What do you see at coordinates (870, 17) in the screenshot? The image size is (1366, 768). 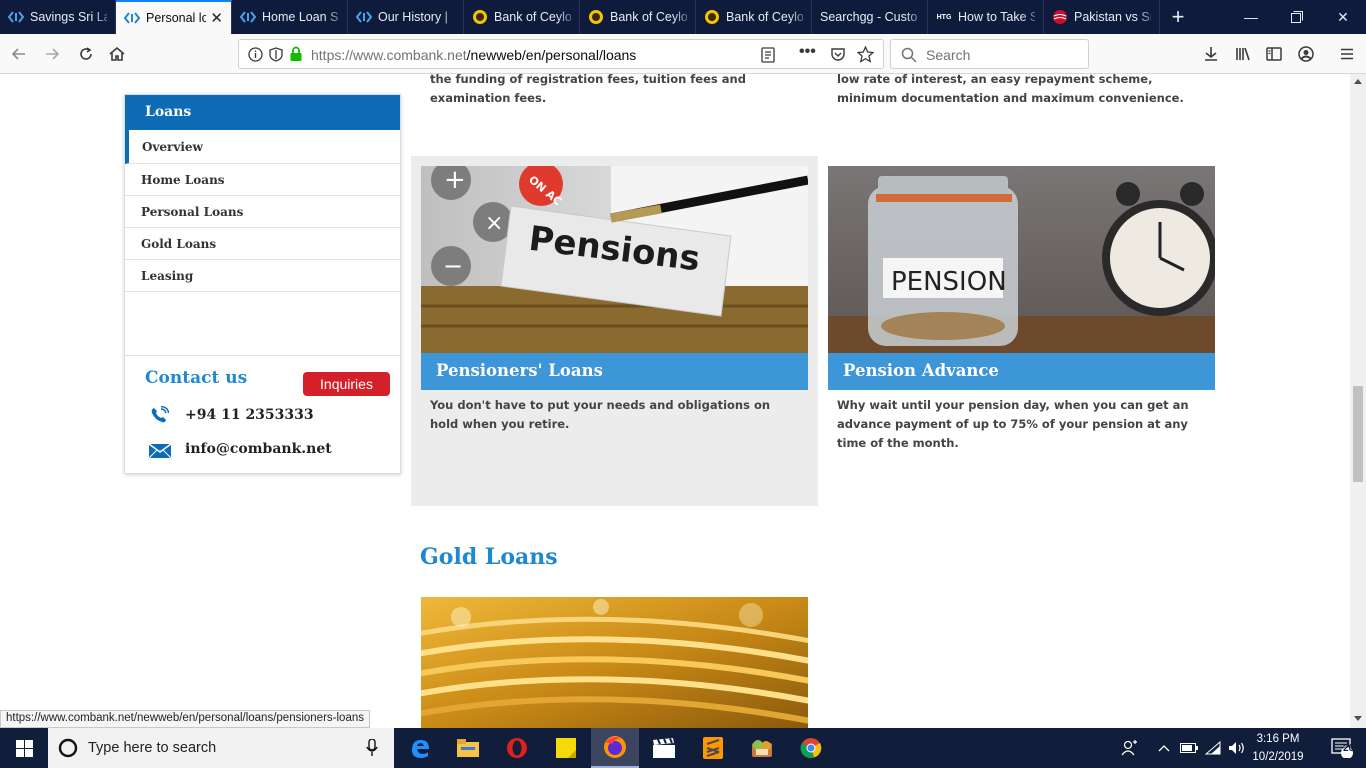 I see `tab-searchgg: Searchgg - Custo` at bounding box center [870, 17].